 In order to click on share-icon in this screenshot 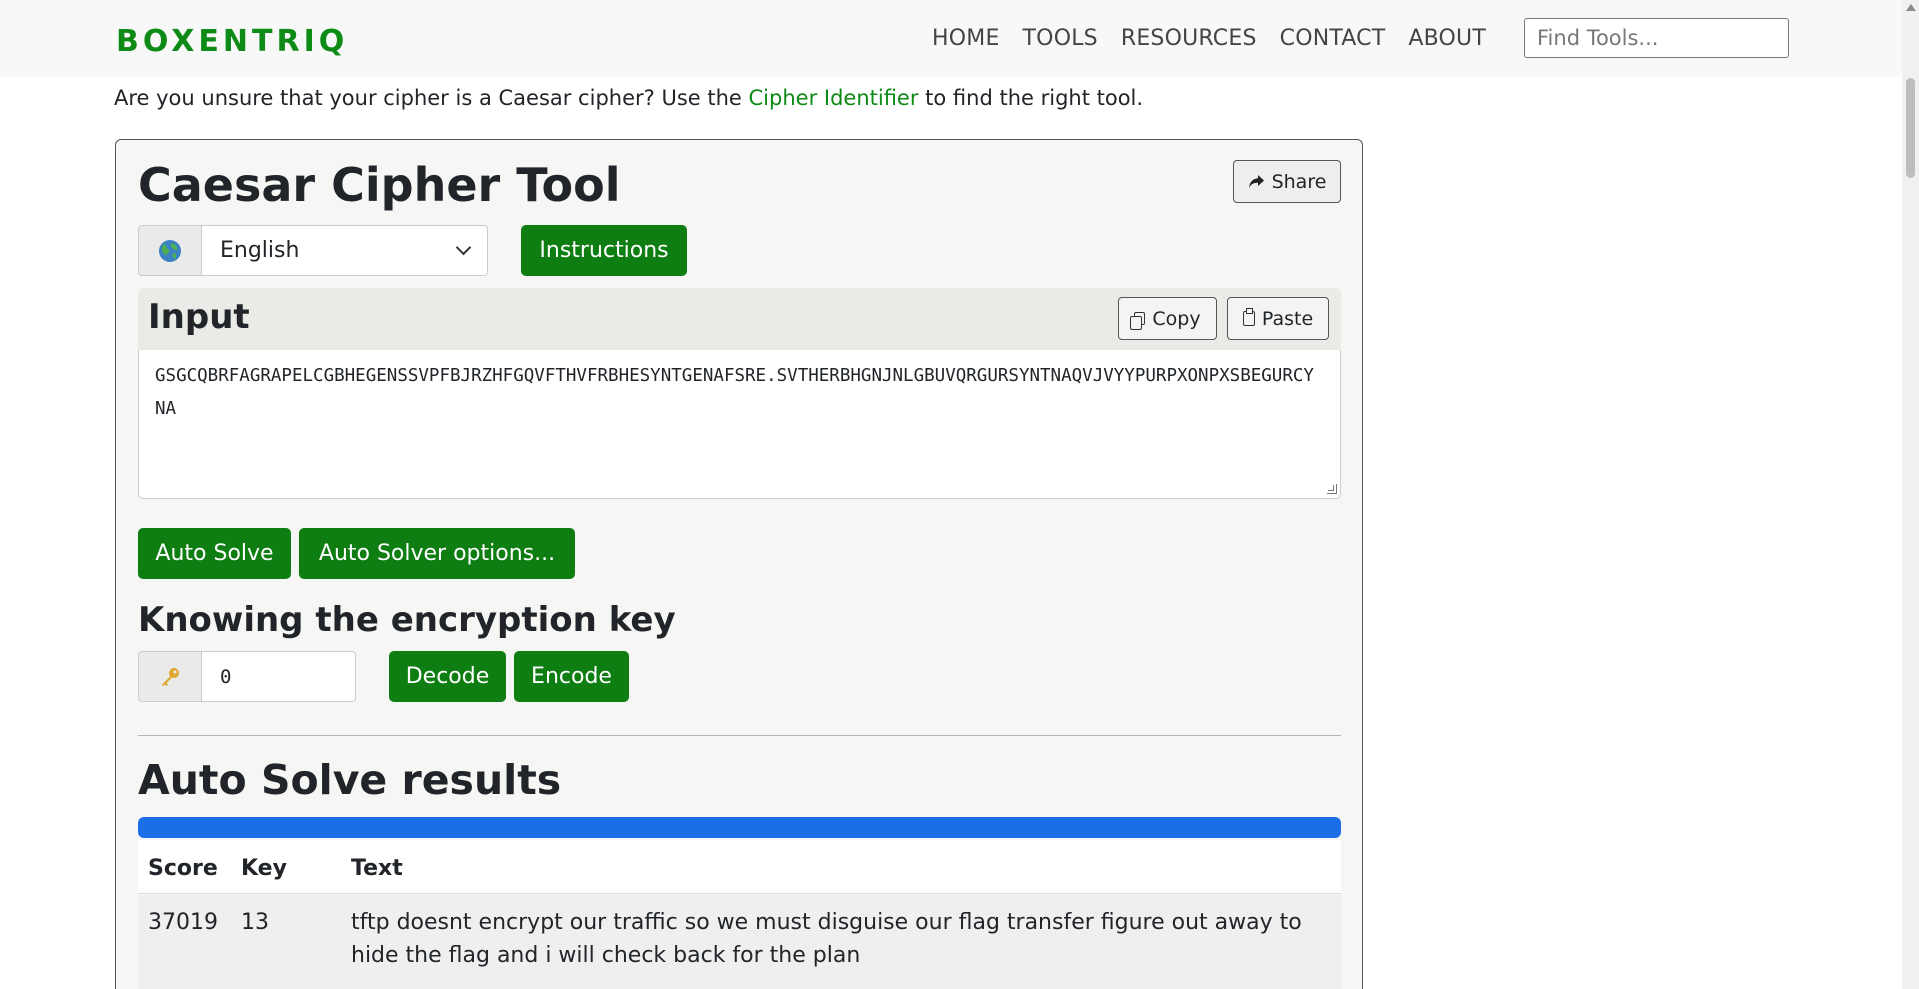, I will do `click(1256, 181)`.